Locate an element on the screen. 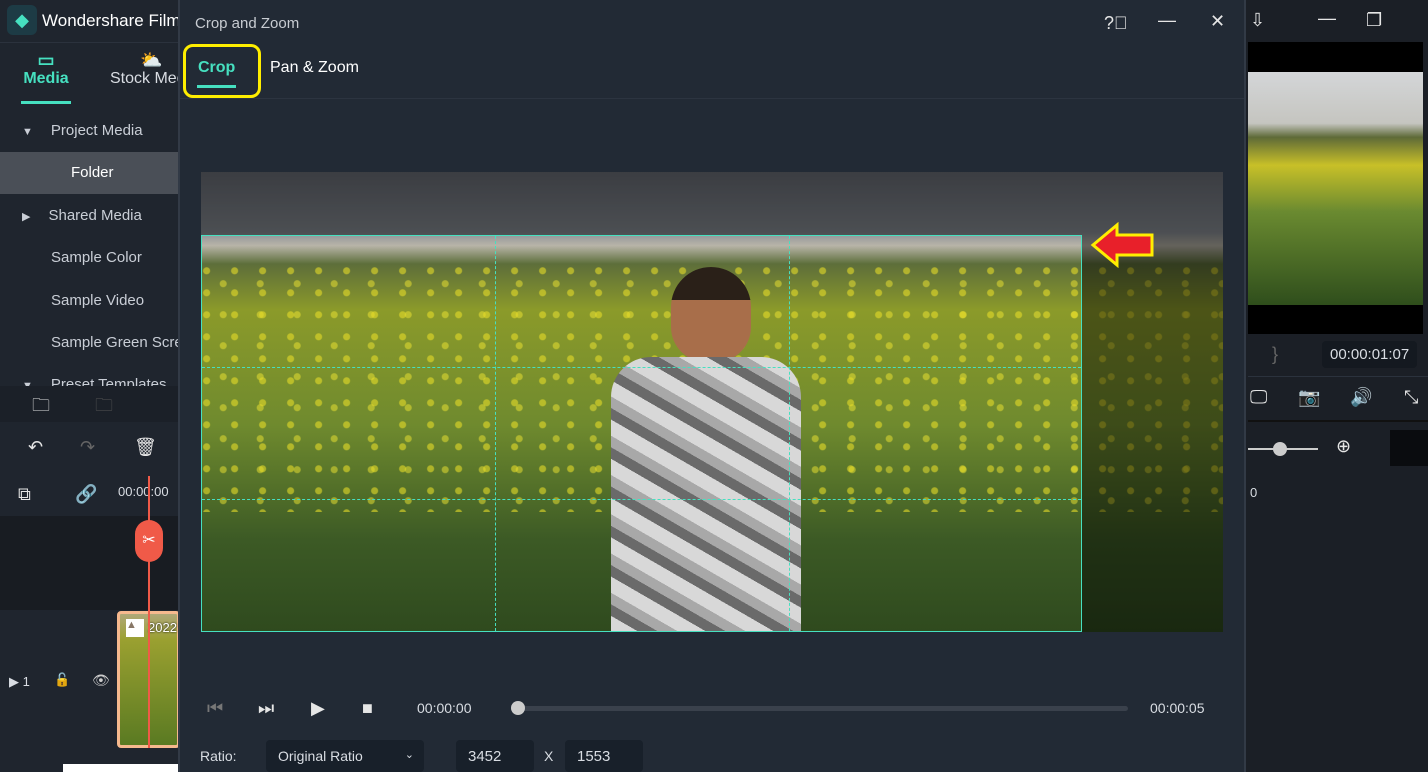  restore-icon: ❐ is located at coordinates (1374, 20).